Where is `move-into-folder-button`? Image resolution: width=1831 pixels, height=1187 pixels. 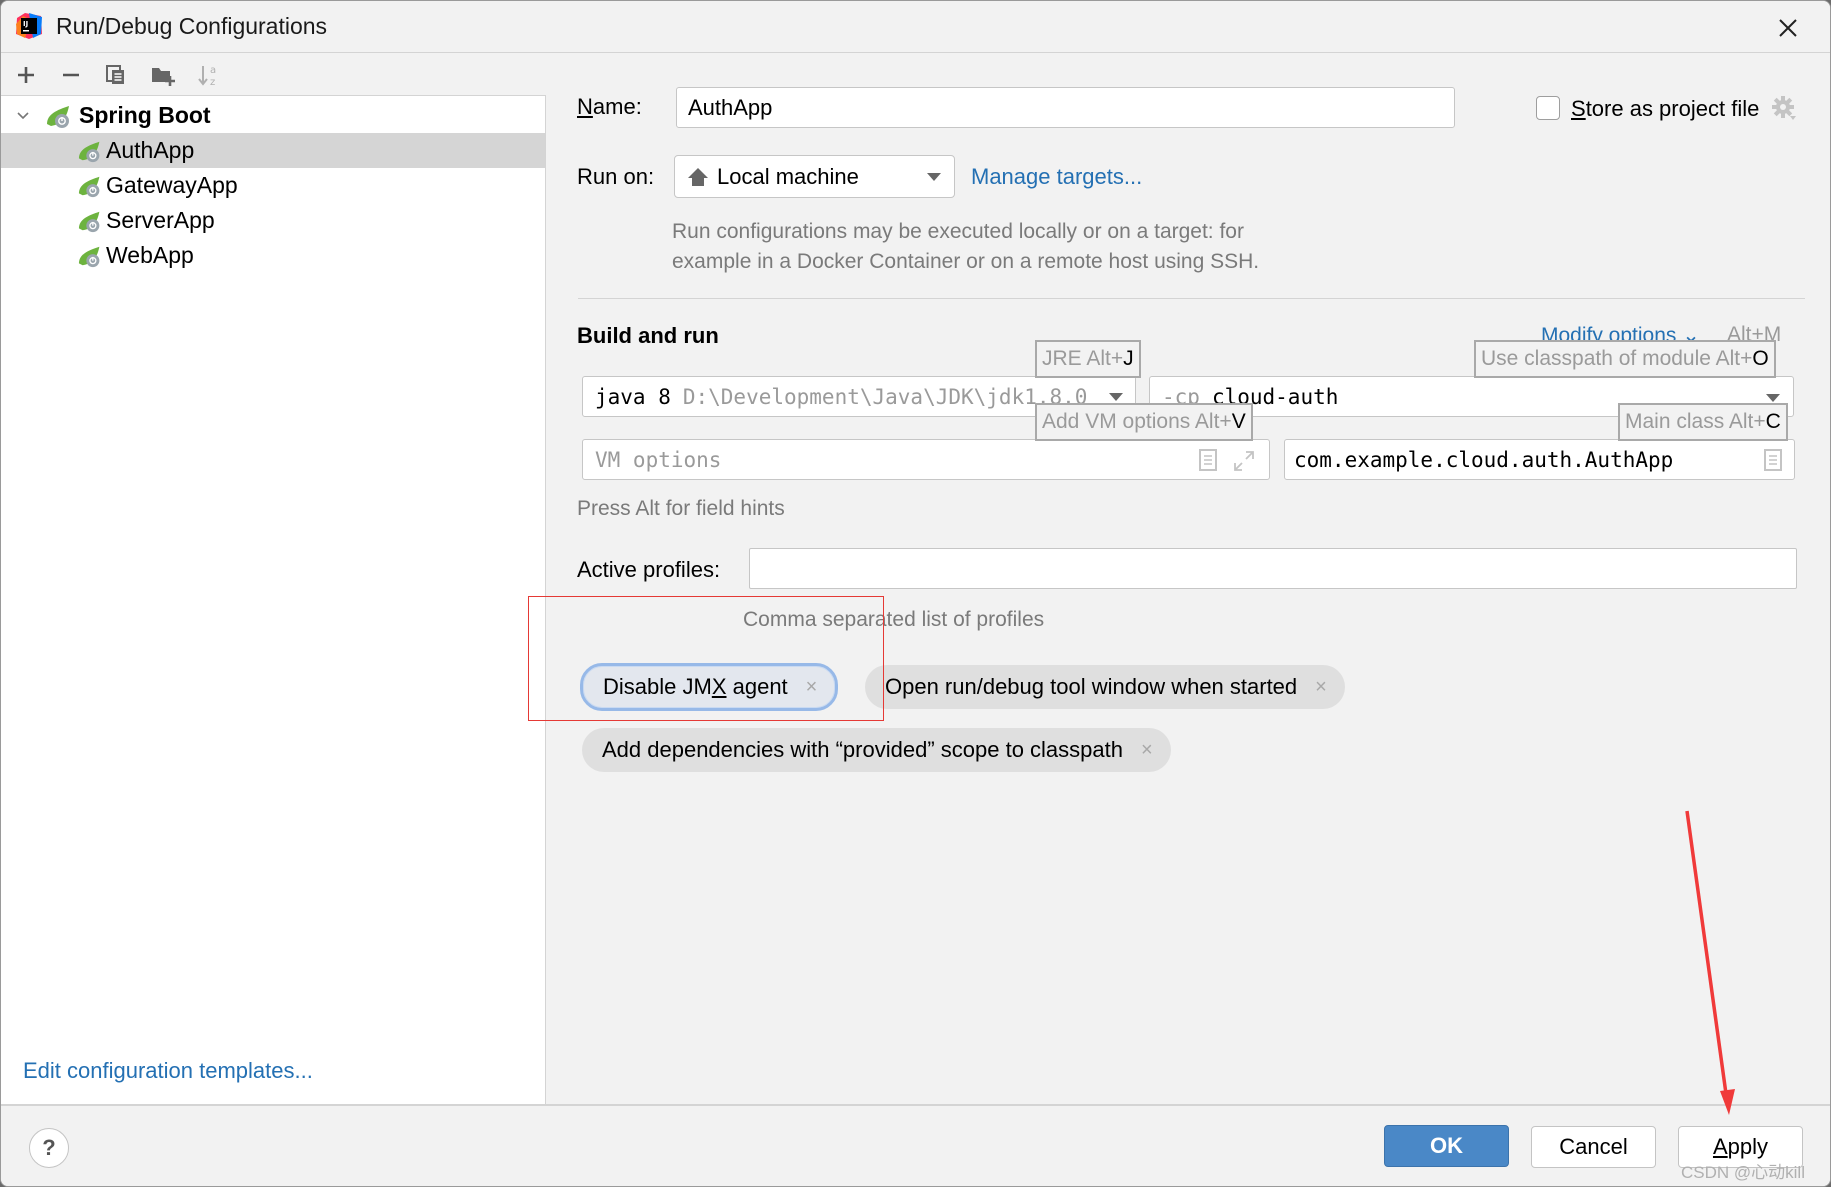 move-into-folder-button is located at coordinates (163, 75).